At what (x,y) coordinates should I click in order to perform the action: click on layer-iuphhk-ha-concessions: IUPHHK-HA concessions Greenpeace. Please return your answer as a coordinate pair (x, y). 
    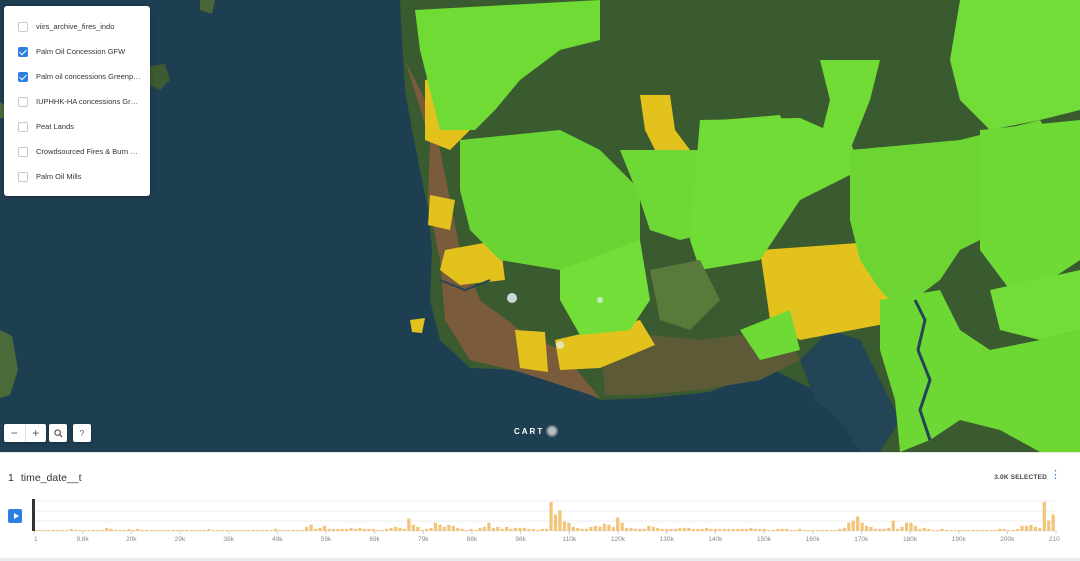
    Looking at the image, I should click on (77, 101).